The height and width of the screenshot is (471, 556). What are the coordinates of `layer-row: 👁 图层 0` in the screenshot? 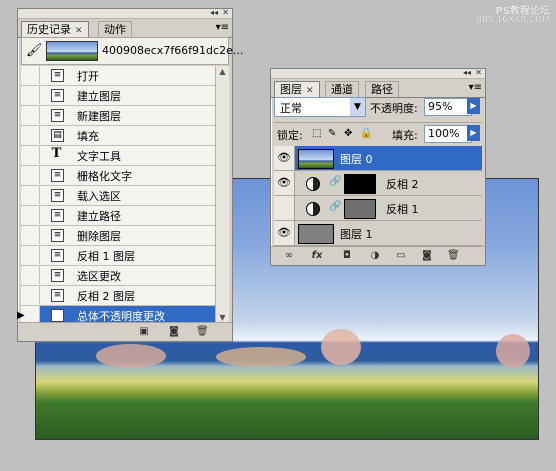 It's located at (378, 158).